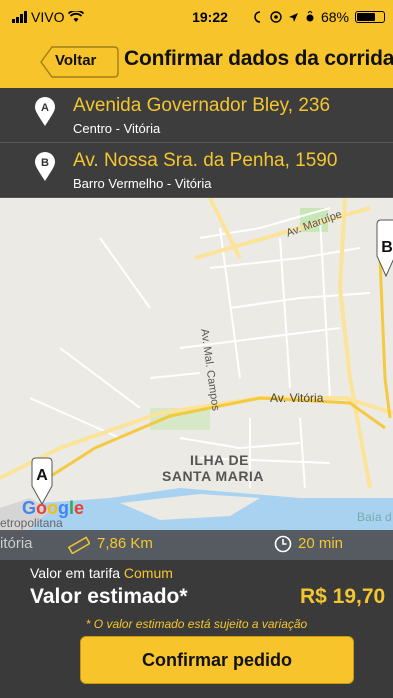 The image size is (393, 698). I want to click on battery-percent: 68%, so click(334, 17).